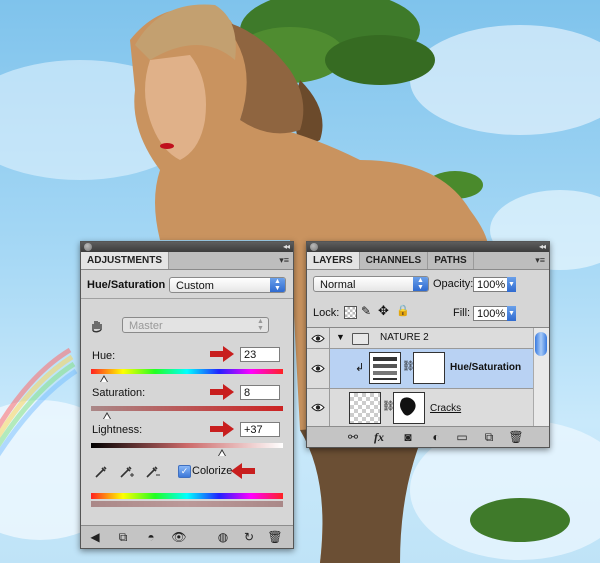  What do you see at coordinates (338, 285) in the screenshot?
I see `blend-mode-value: Normal` at bounding box center [338, 285].